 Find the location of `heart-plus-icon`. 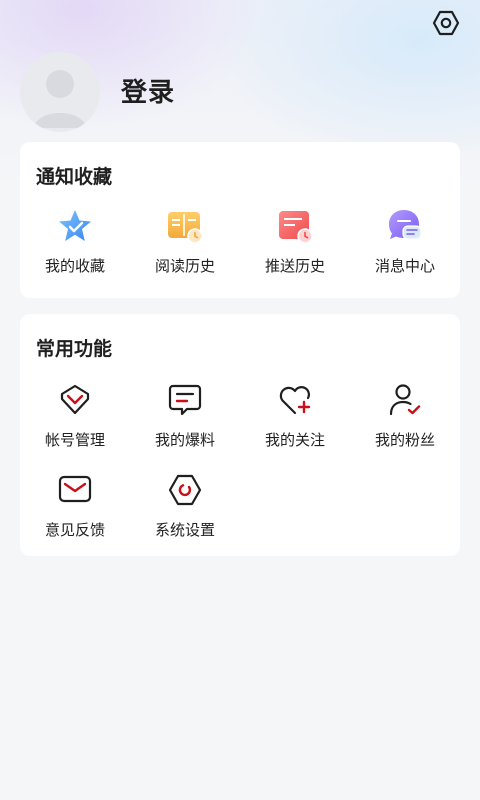

heart-plus-icon is located at coordinates (295, 400).